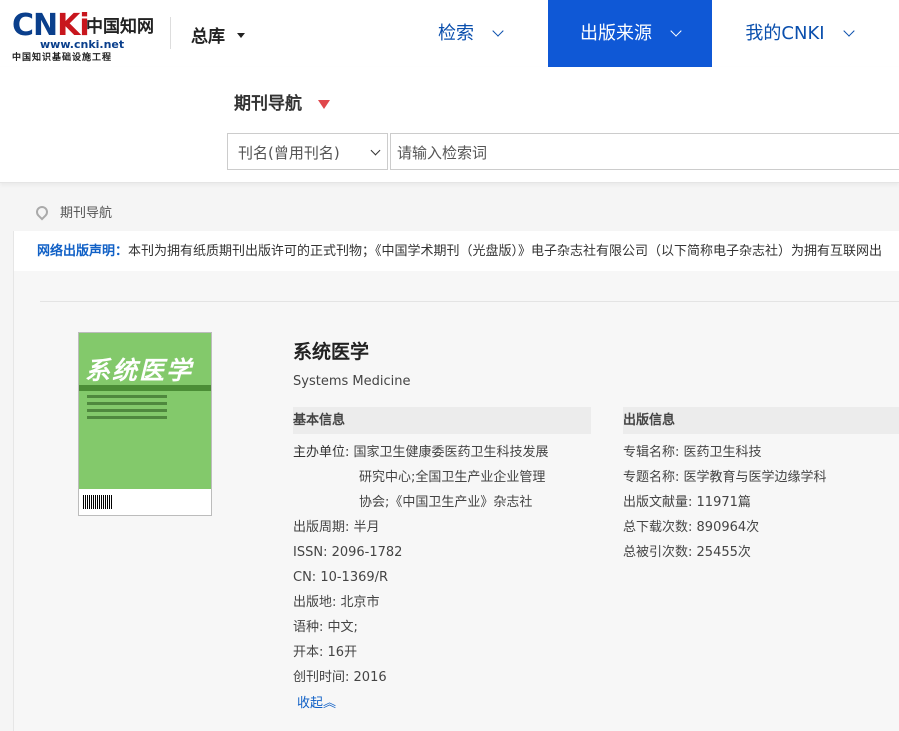 The width and height of the screenshot is (899, 731). What do you see at coordinates (82, 35) in the screenshot?
I see `cnki-logo: CNKi 中国知网 www.cnki.net 中国知识基础设施工程` at bounding box center [82, 35].